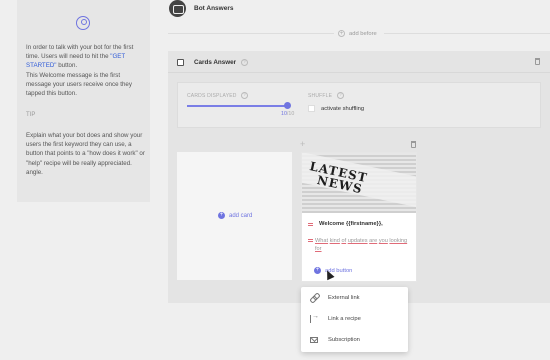 This screenshot has width=550, height=360. What do you see at coordinates (351, 224) in the screenshot?
I see `card-title: Welcome {{firstname}},` at bounding box center [351, 224].